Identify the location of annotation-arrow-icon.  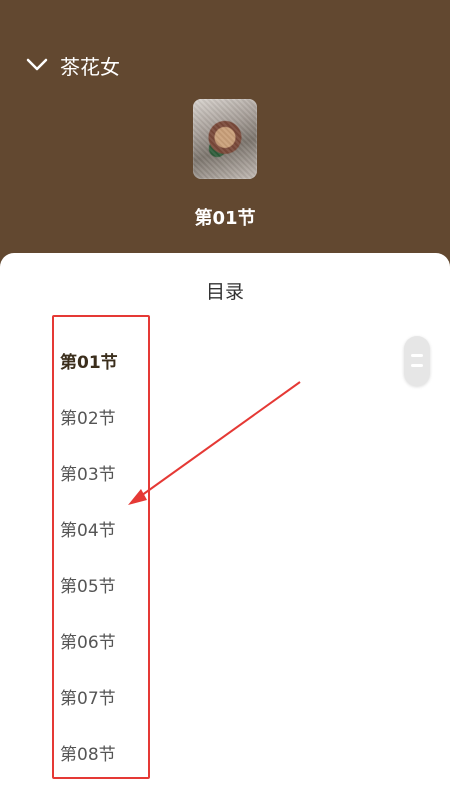
(214, 443).